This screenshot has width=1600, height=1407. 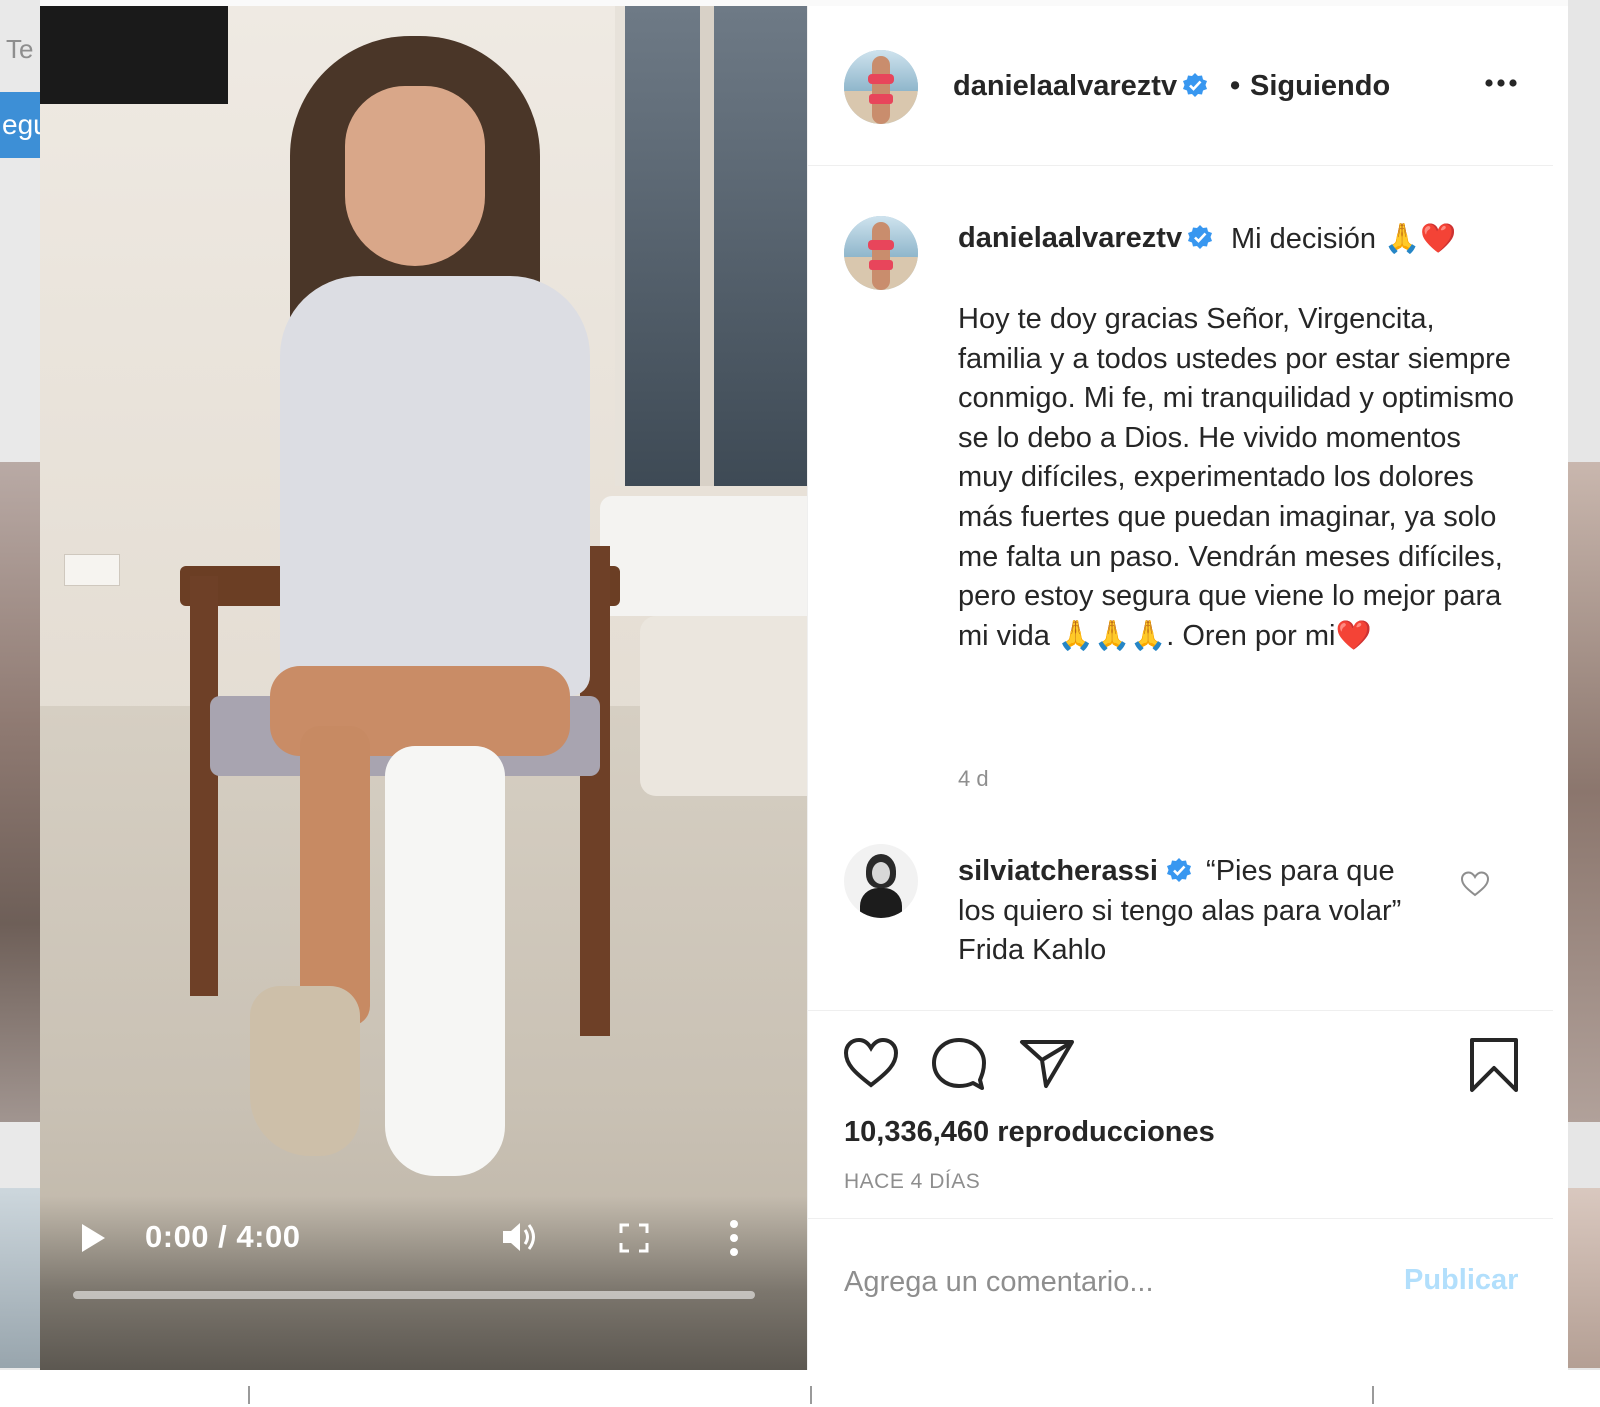 What do you see at coordinates (435, 486) in the screenshot?
I see `video-scene-person-pajama` at bounding box center [435, 486].